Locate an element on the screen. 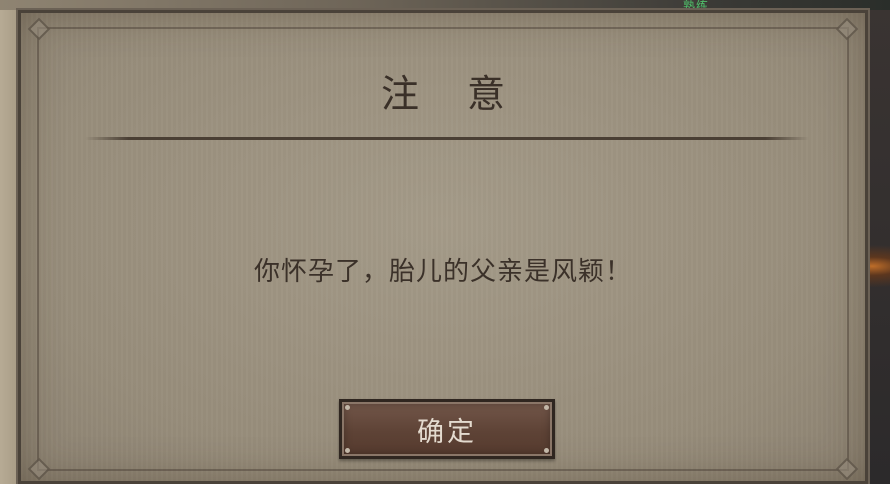 Image resolution: width=890 pixels, height=484 pixels. confirm-button: 确定 is located at coordinates (447, 429).